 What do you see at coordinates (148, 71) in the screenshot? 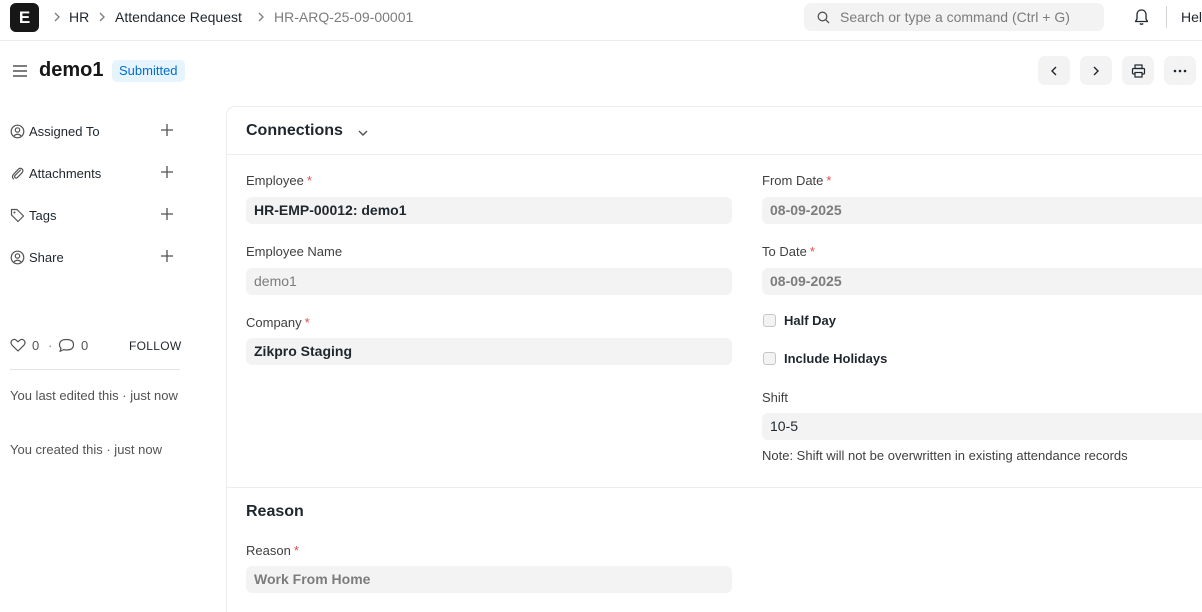
I see `status-badge: Submitted` at bounding box center [148, 71].